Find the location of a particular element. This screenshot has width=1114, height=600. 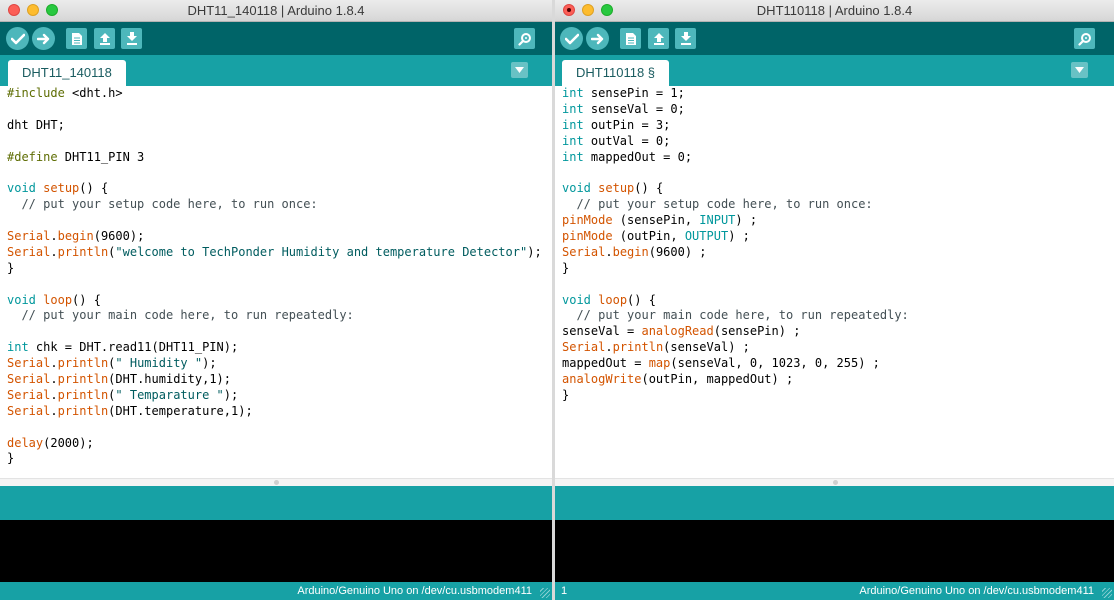

code-token: (DHT.humidity,1); is located at coordinates (169, 379).